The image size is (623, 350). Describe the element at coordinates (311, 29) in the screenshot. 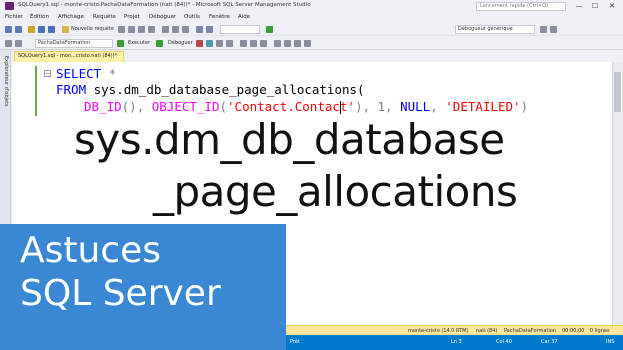

I see `standard-toolbar: Nouvelle requête Débogueur générique` at that location.